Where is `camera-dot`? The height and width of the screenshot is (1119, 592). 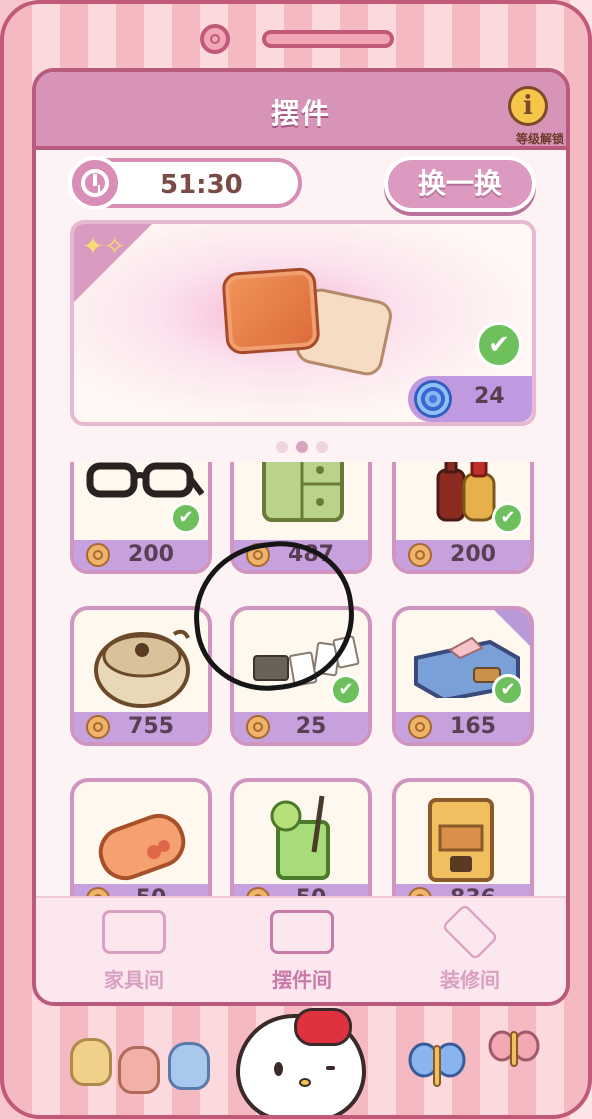 camera-dot is located at coordinates (215, 39).